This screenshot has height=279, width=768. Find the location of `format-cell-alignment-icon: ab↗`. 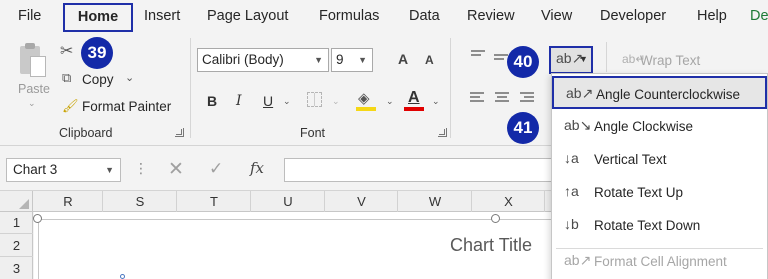

format-cell-alignment-icon: ab↗ is located at coordinates (578, 260).